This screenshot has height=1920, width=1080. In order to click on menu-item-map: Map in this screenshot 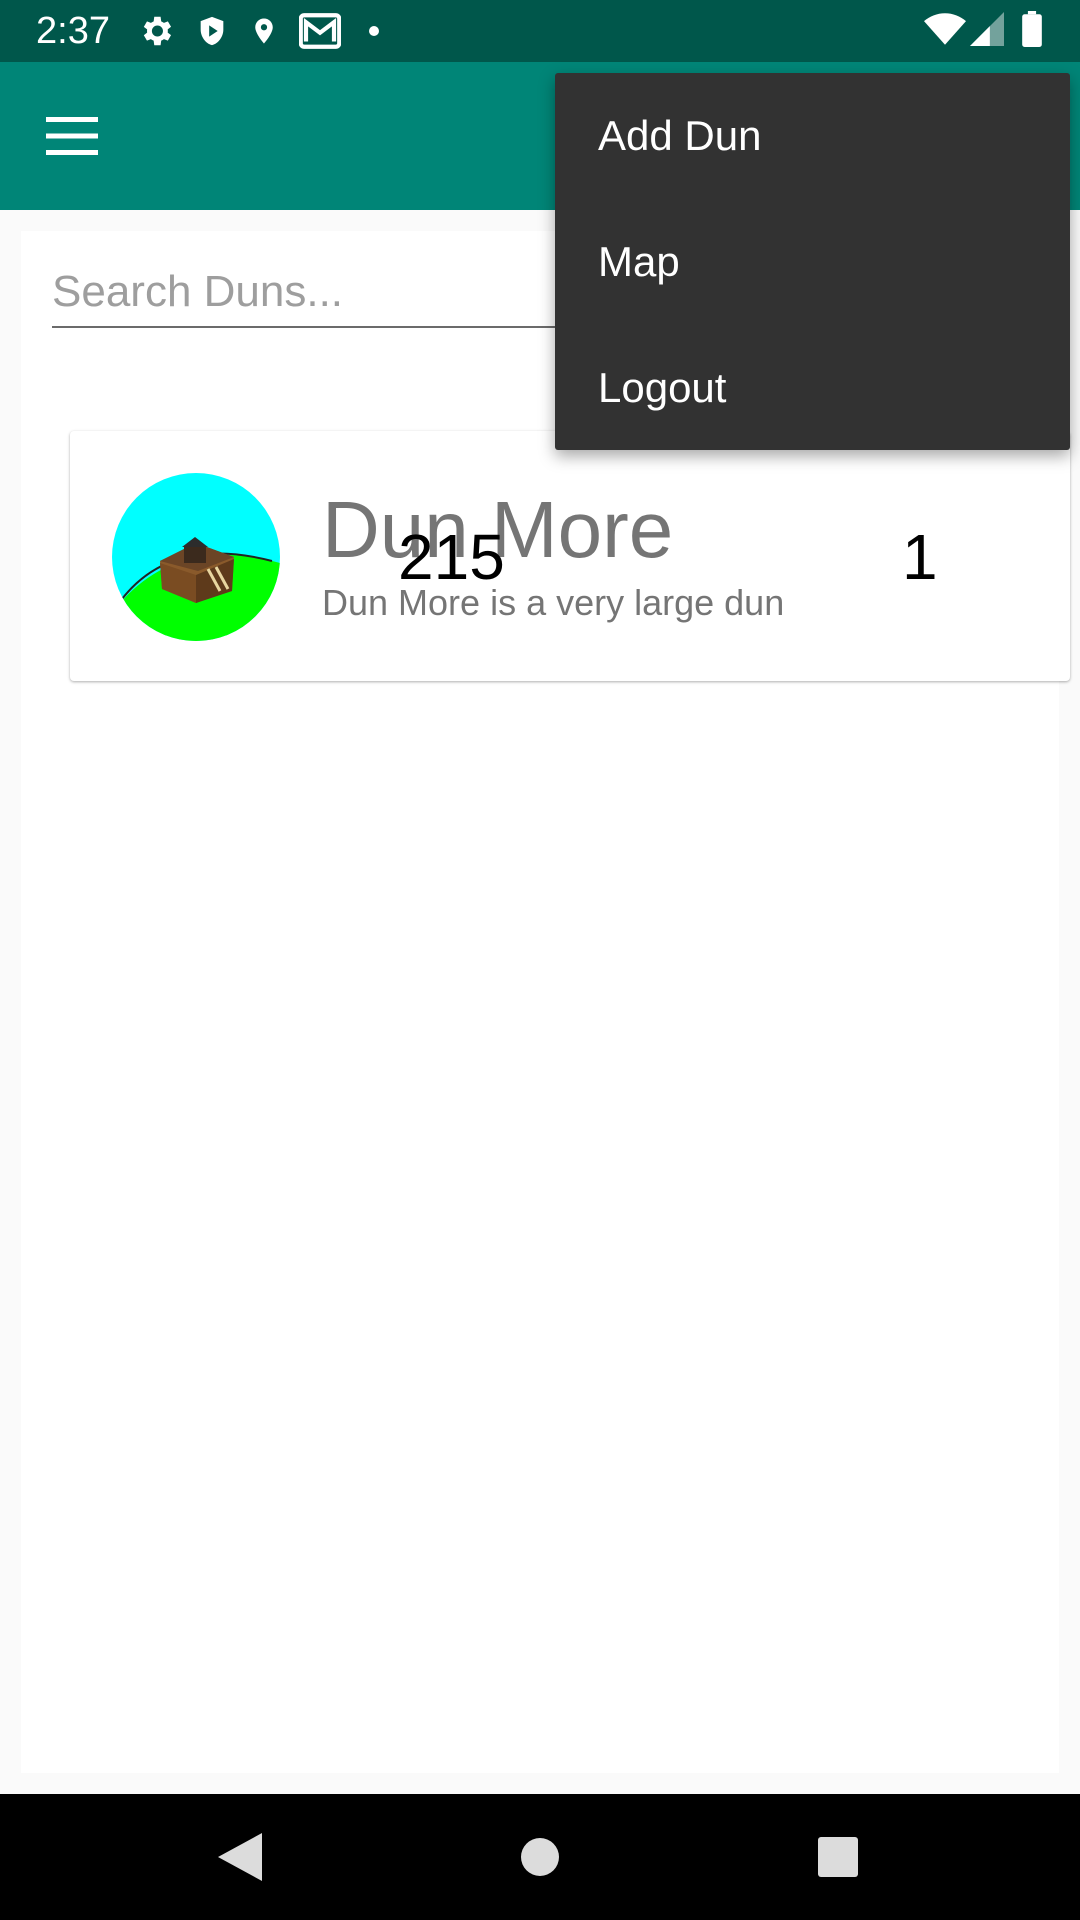, I will do `click(812, 262)`.